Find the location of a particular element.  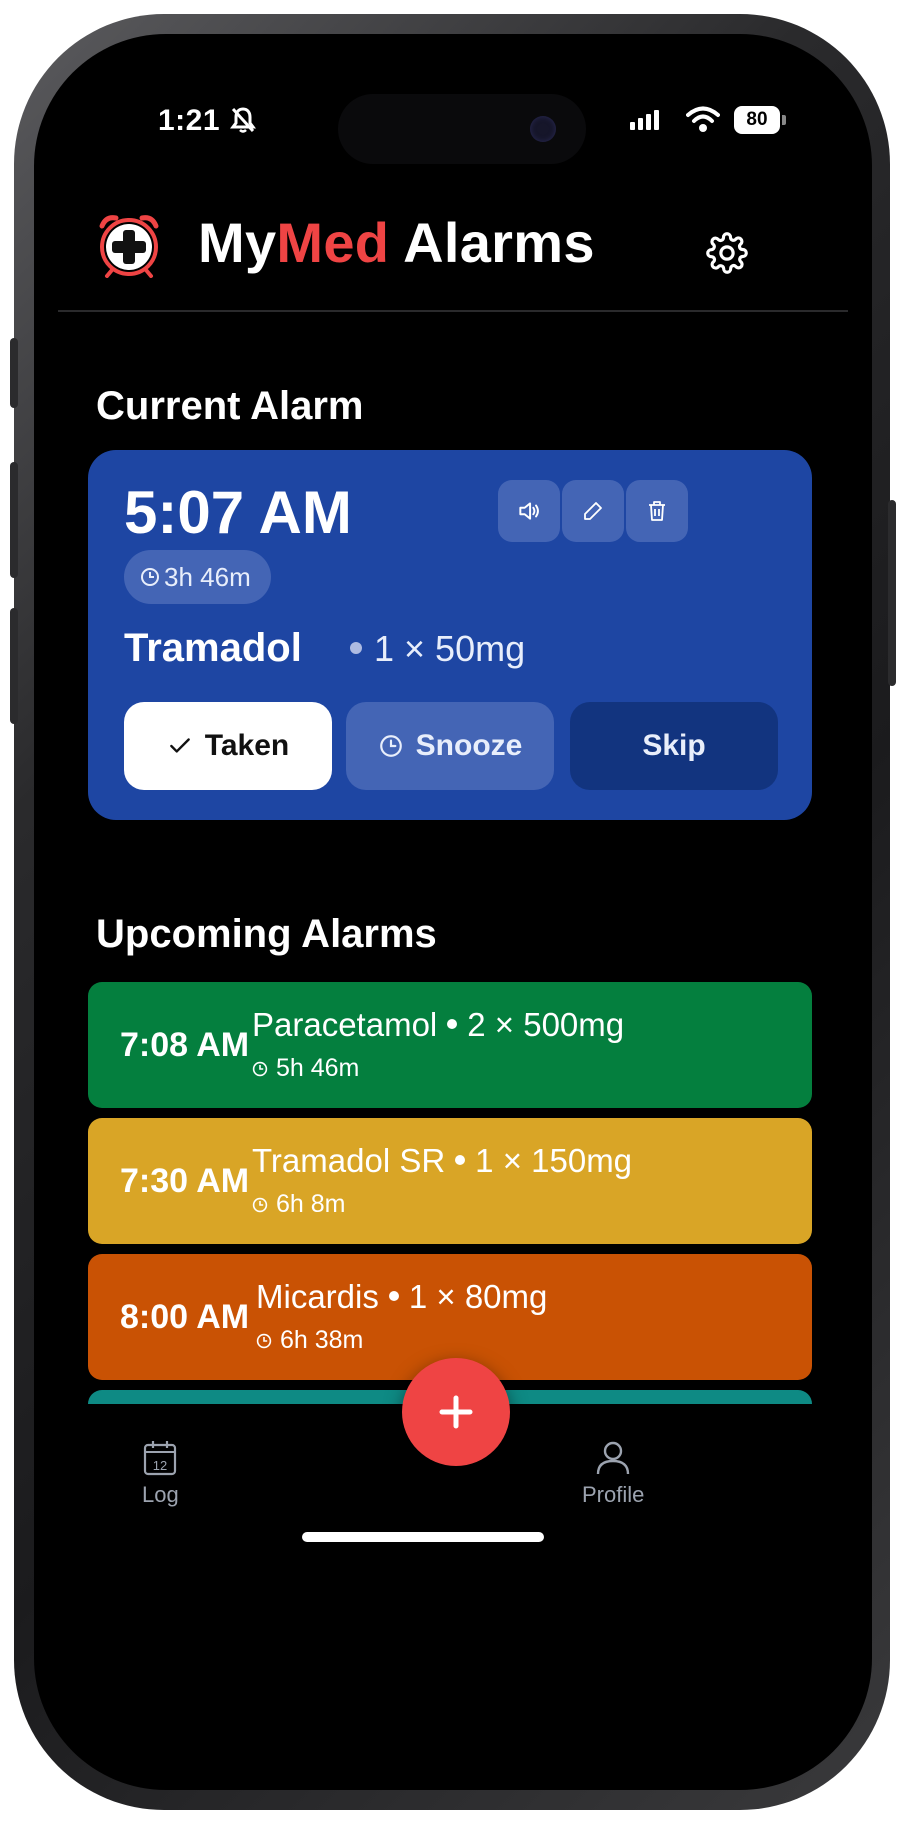

sound-button is located at coordinates (529, 511).